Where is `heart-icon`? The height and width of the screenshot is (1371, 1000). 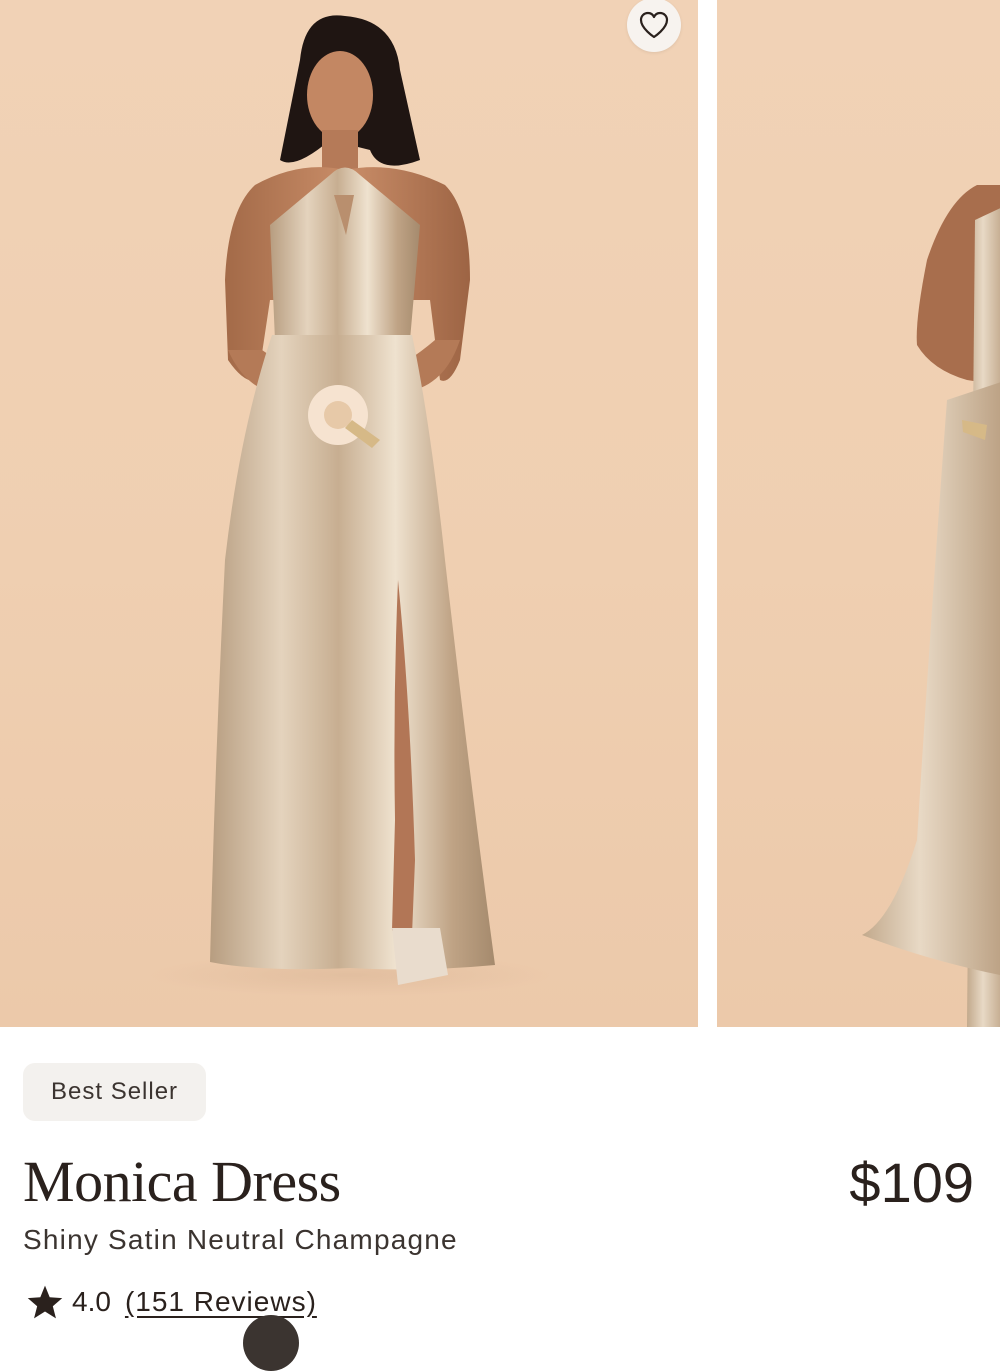
heart-icon is located at coordinates (654, 25).